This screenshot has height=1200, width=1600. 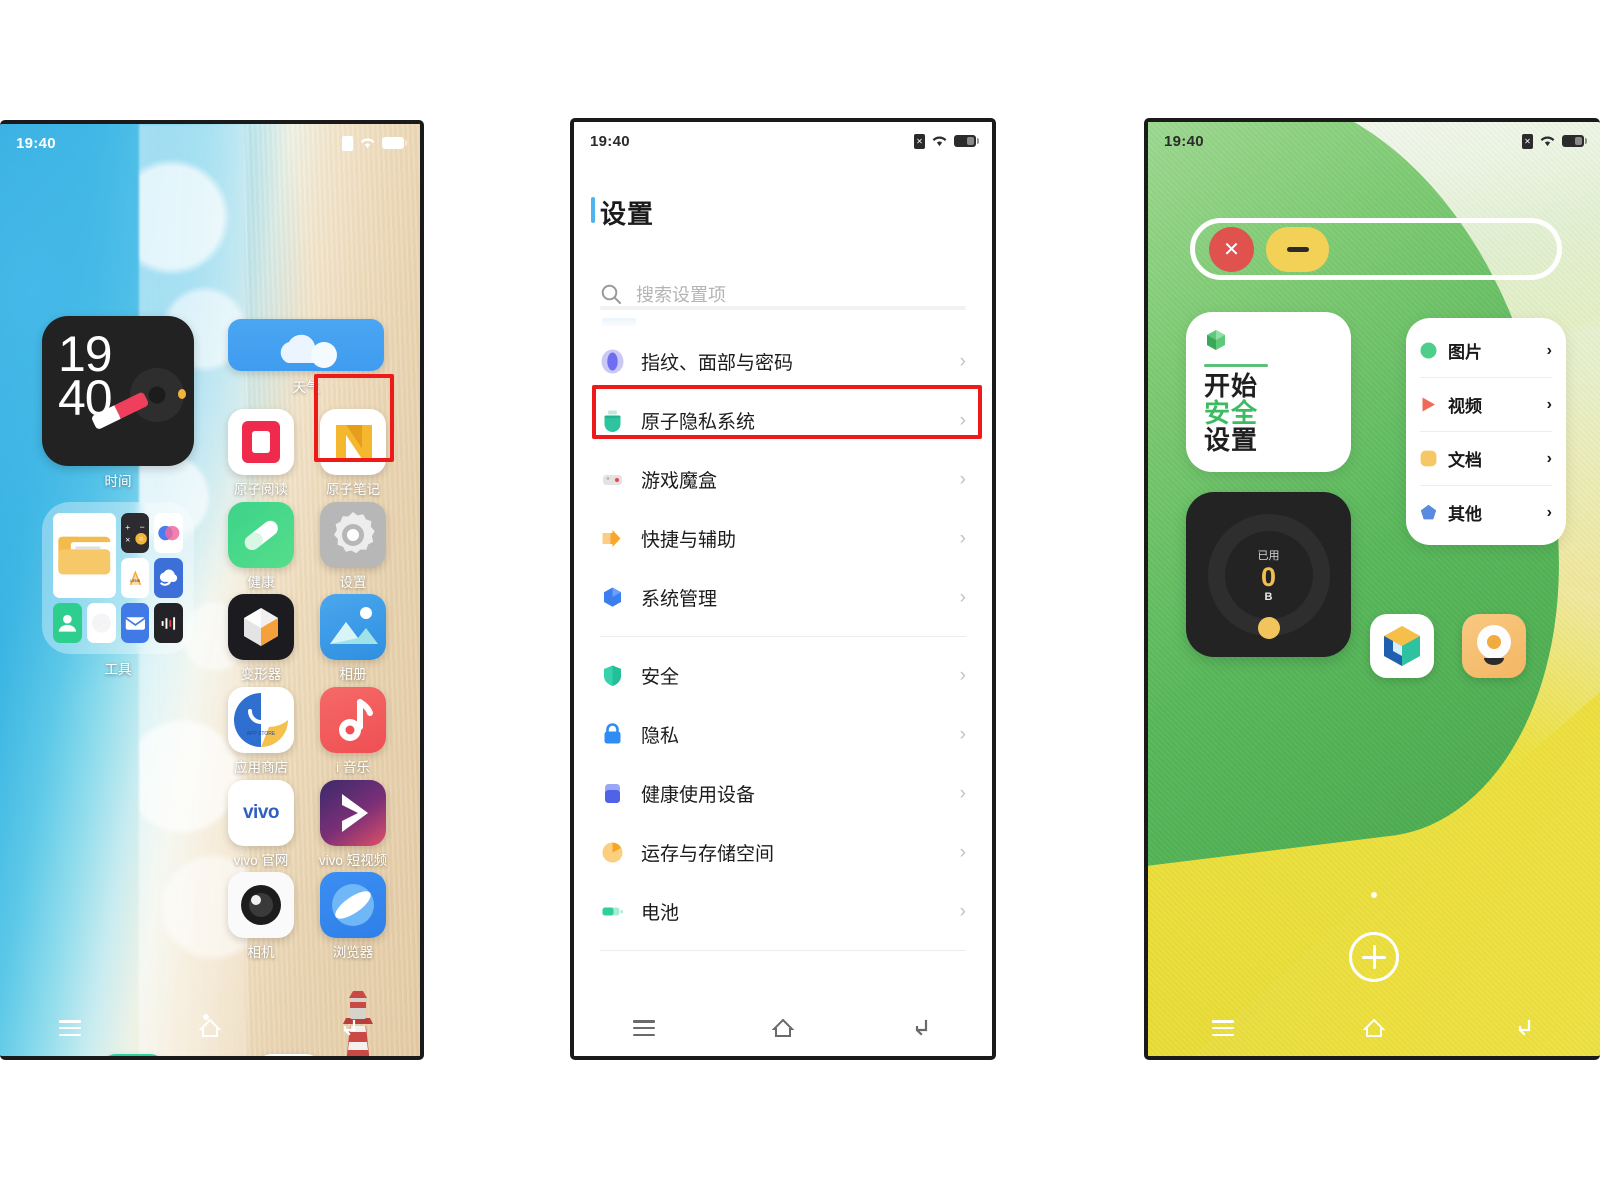 I want to click on settings-row-digital-wellbeing: 健康使用设备 ›, so click(x=783, y=793).